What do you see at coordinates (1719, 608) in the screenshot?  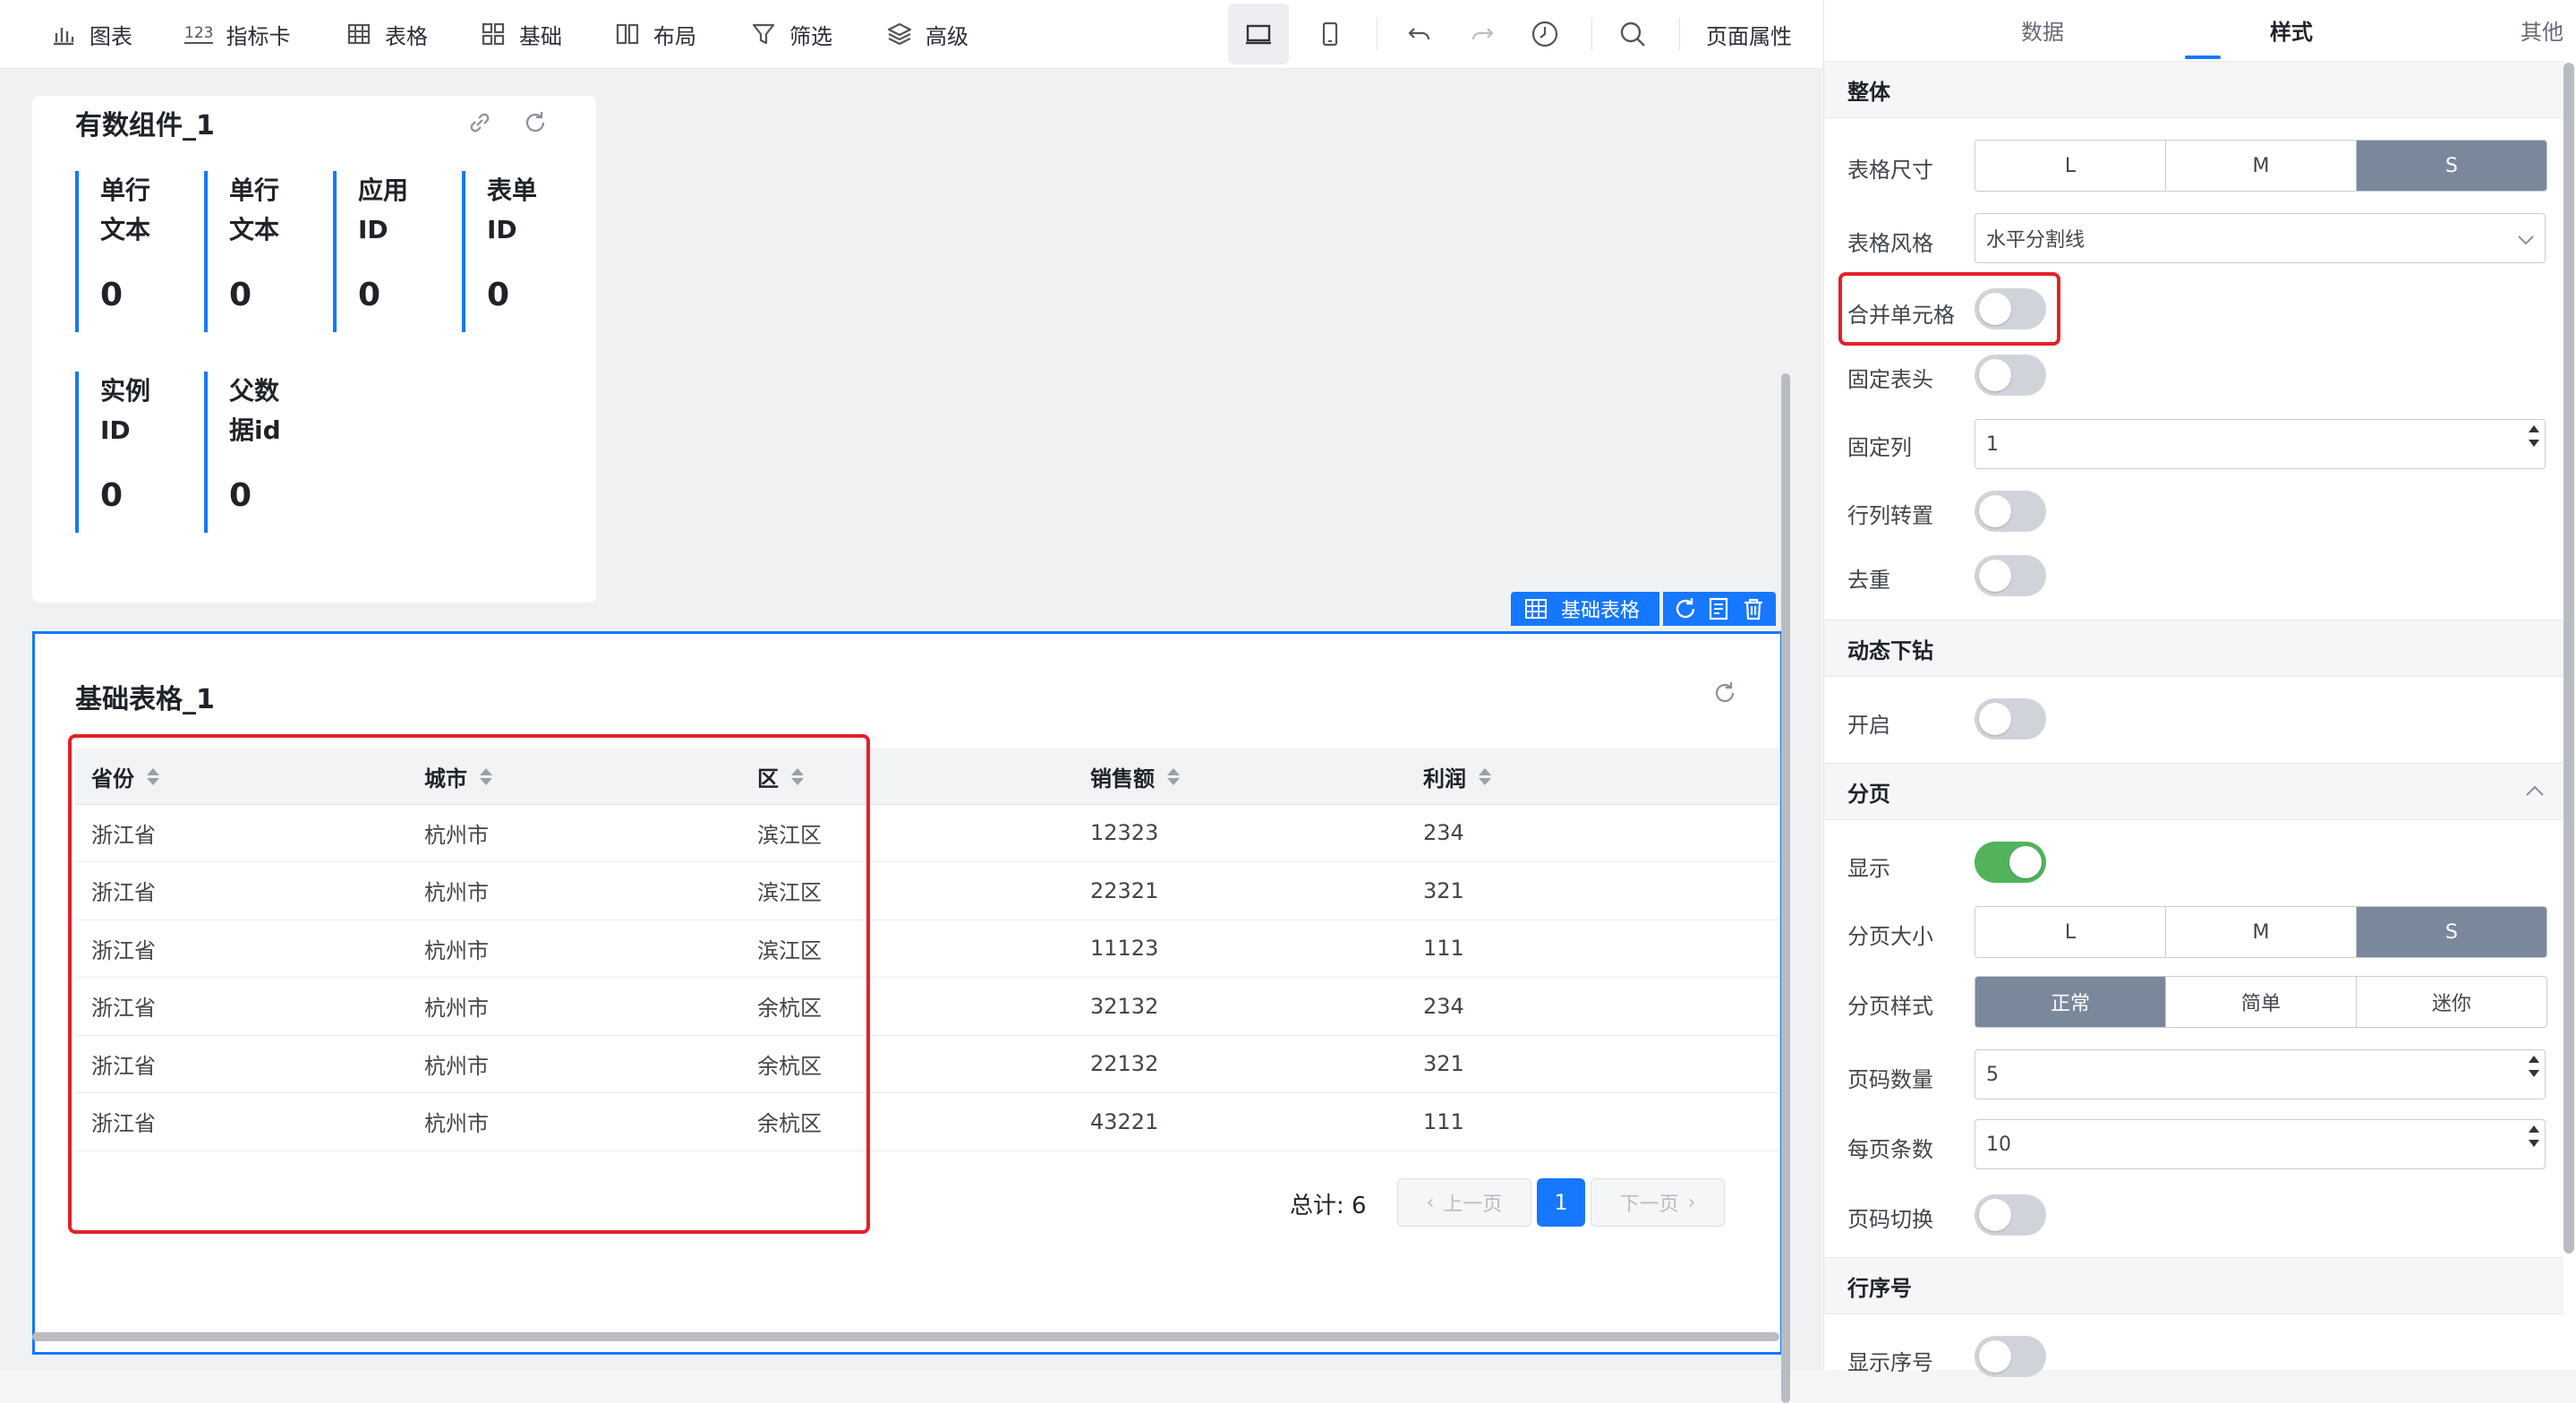 I see `copy-icon` at bounding box center [1719, 608].